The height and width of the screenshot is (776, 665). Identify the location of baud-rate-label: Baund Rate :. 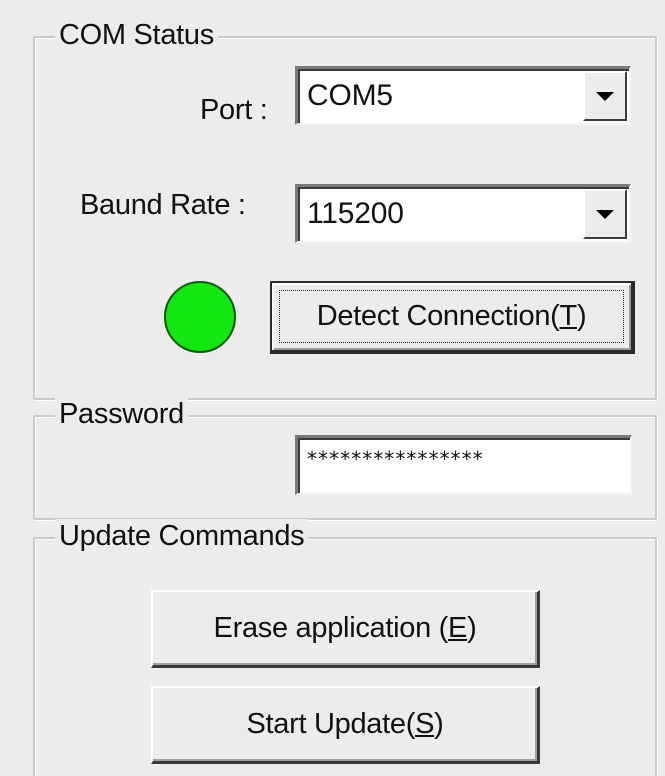
(163, 205).